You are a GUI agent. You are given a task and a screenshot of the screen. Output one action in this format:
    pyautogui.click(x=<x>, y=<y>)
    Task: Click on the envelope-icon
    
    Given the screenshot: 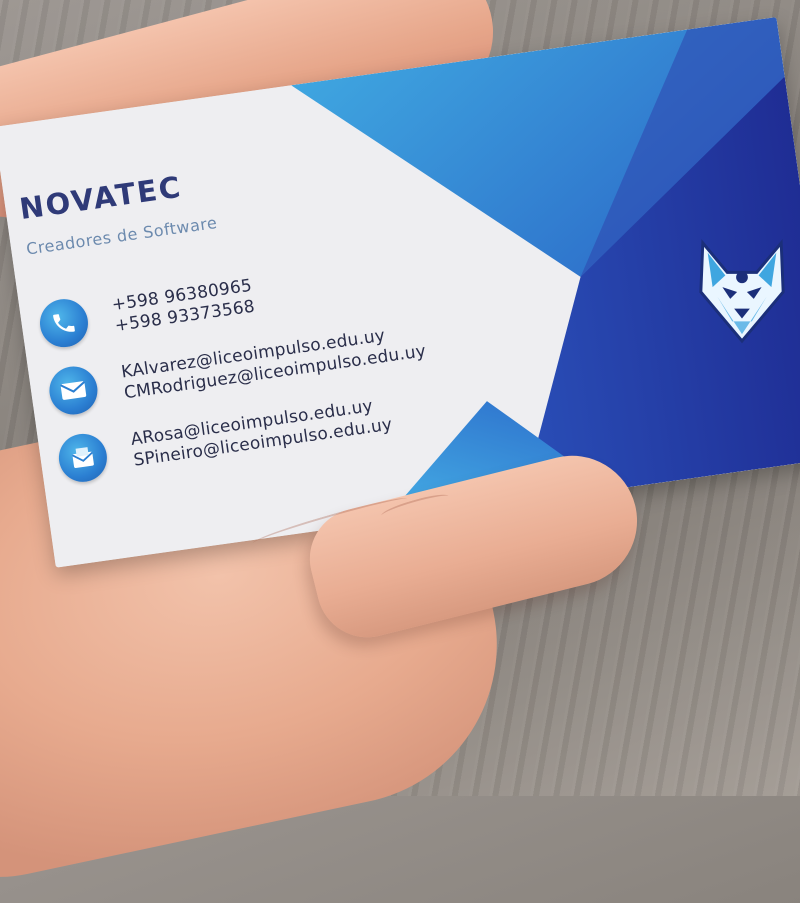 What is the action you would take?
    pyautogui.click(x=83, y=457)
    